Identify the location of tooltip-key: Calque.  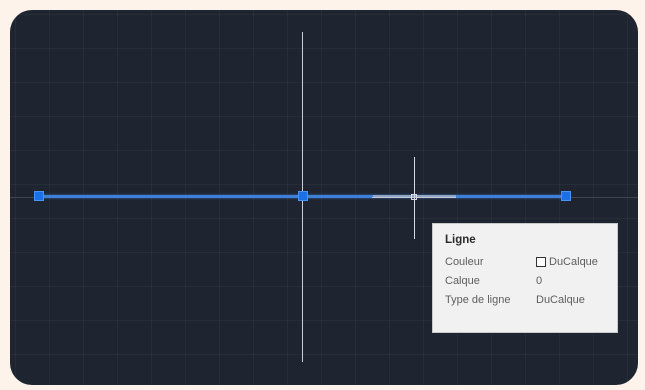
(462, 280).